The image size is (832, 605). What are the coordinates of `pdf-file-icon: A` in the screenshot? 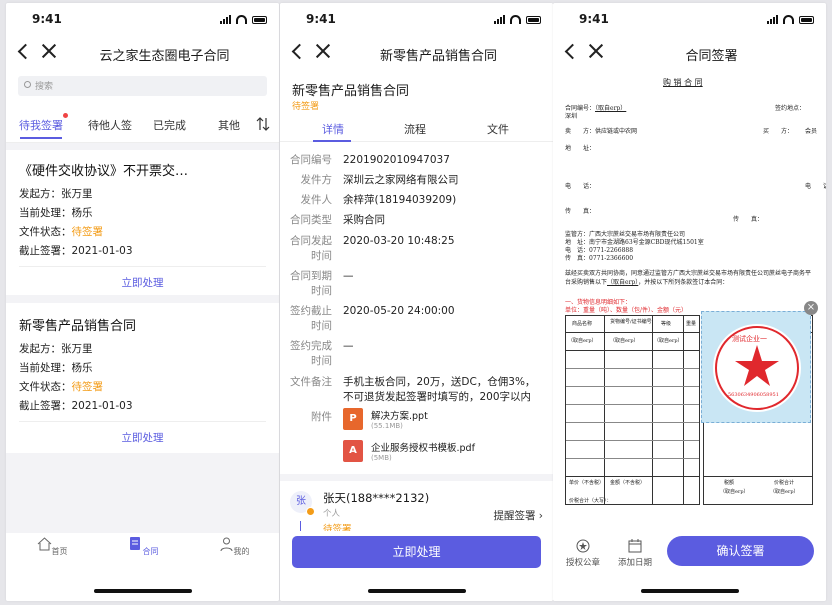 It's located at (353, 451).